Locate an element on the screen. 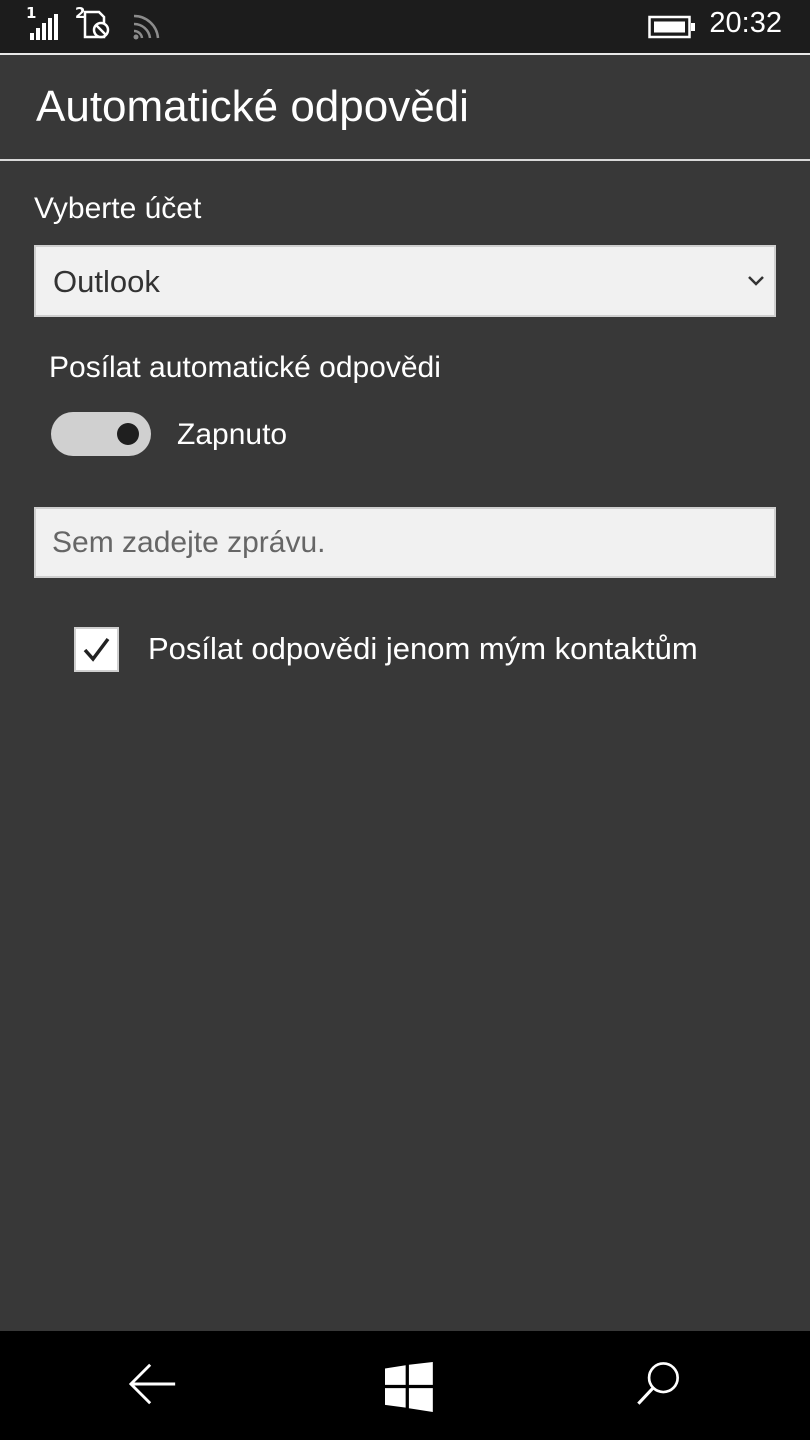  auto-reply-toggle is located at coordinates (101, 434).